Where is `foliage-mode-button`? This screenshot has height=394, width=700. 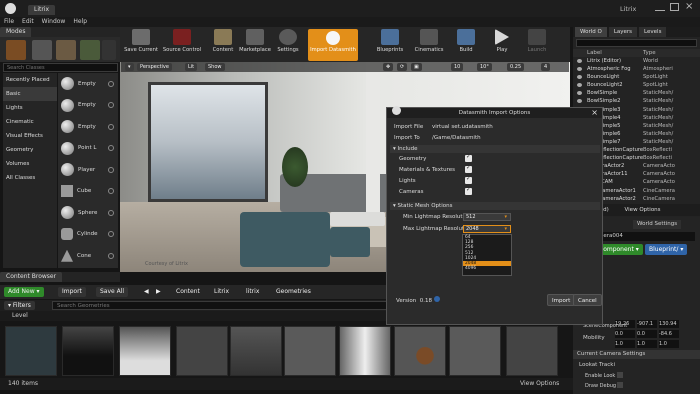 foliage-mode-button is located at coordinates (90, 50).